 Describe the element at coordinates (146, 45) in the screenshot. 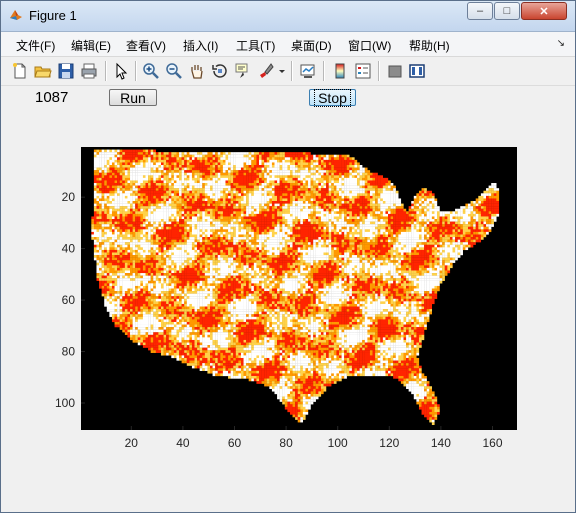

I see `menu-view: 查看(V)` at that location.